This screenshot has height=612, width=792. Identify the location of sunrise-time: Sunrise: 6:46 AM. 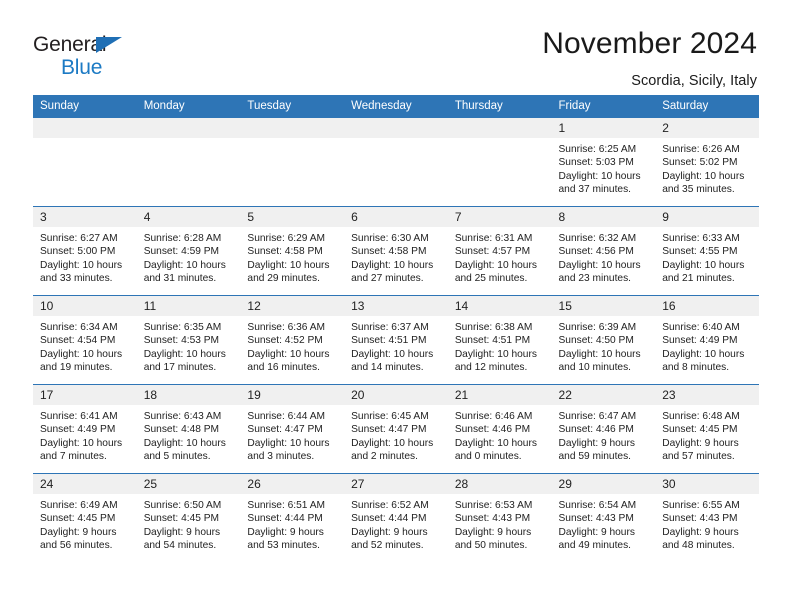
(493, 416).